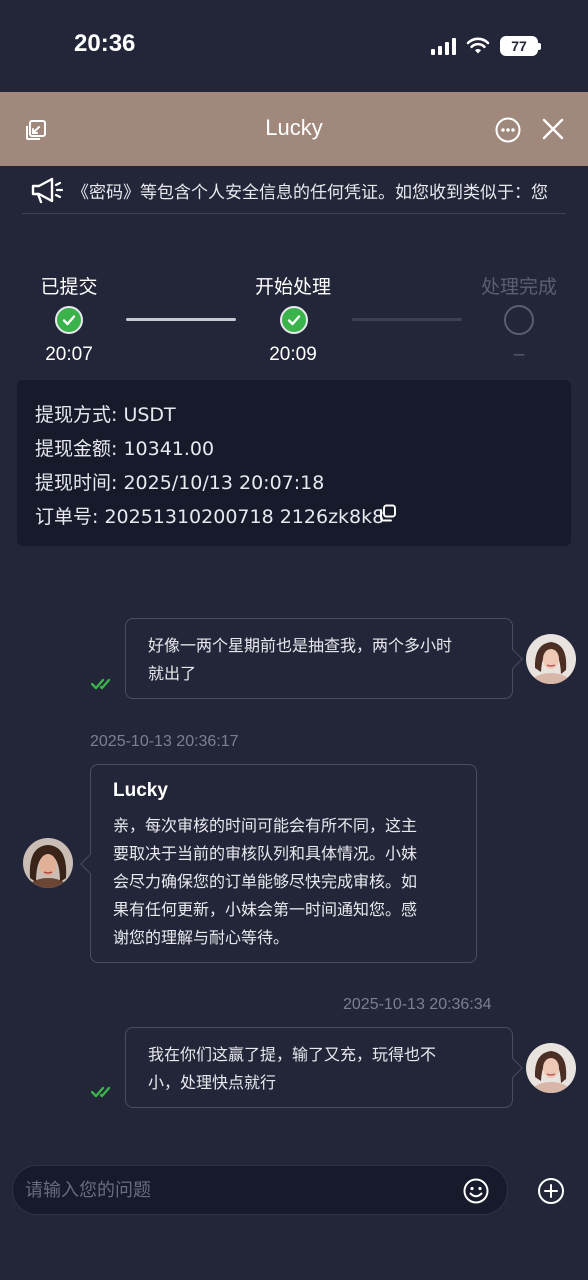 The image size is (588, 1280). Describe the element at coordinates (172, 673) in the screenshot. I see `message-line: 就出了` at that location.